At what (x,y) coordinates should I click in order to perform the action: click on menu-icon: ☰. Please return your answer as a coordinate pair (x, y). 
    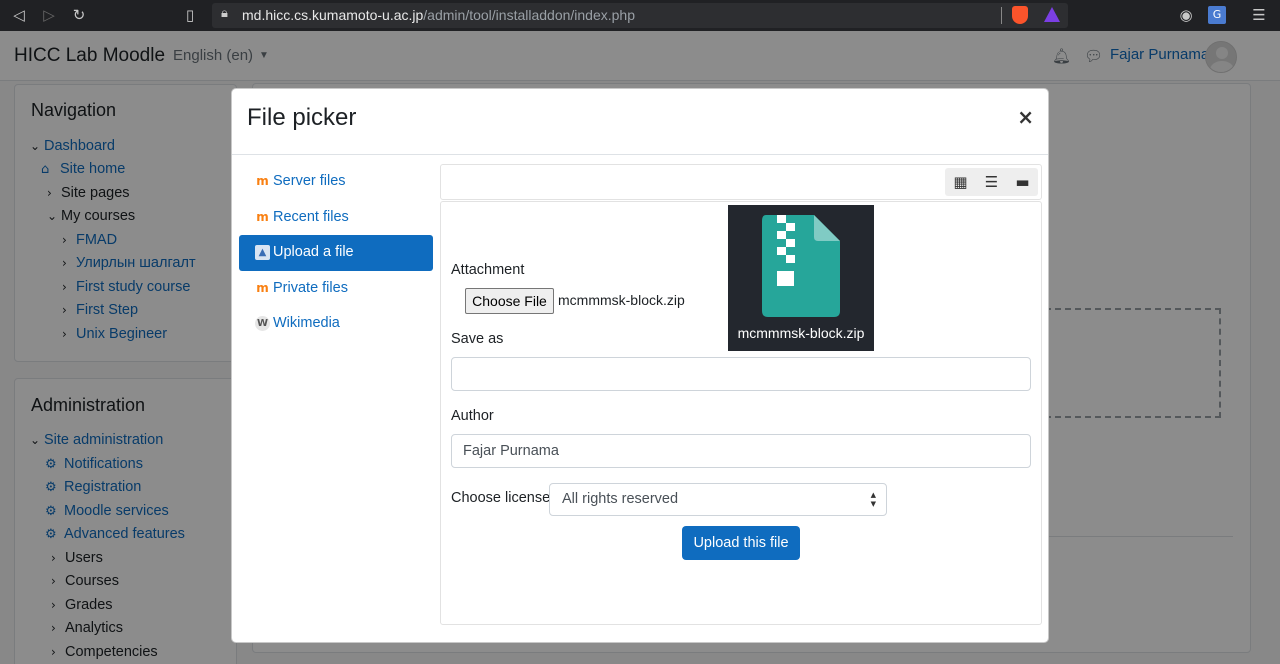
    Looking at the image, I should click on (1259, 15).